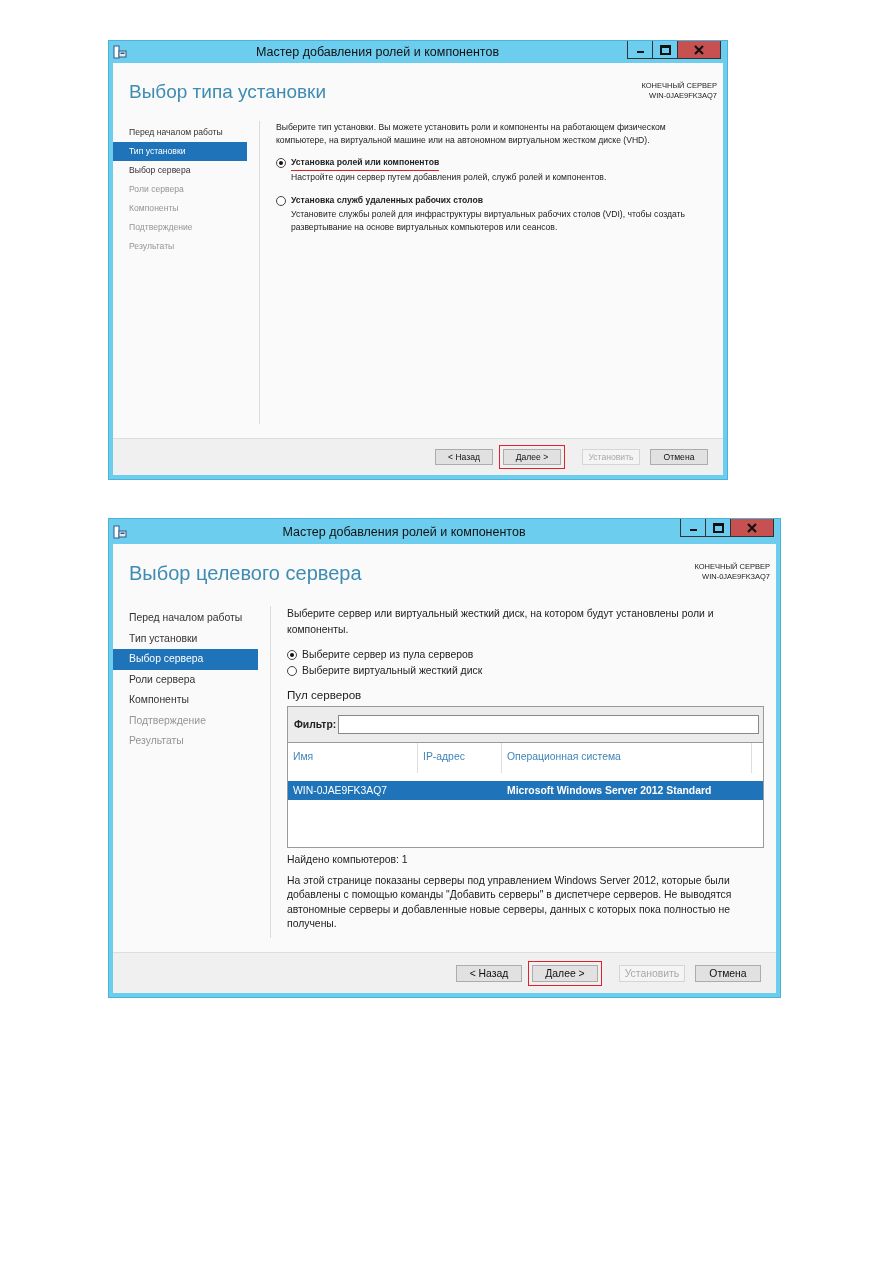  I want to click on filter-label: Фильтр:, so click(315, 724).